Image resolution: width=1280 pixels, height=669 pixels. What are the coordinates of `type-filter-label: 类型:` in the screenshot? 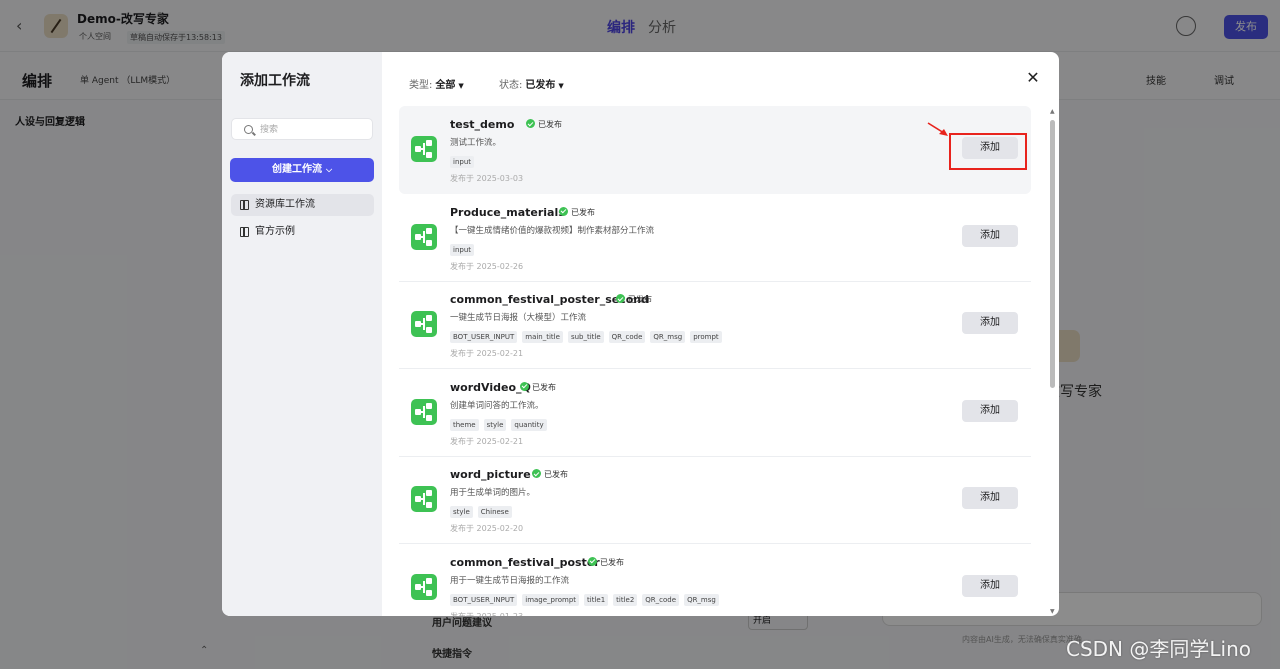 It's located at (421, 85).